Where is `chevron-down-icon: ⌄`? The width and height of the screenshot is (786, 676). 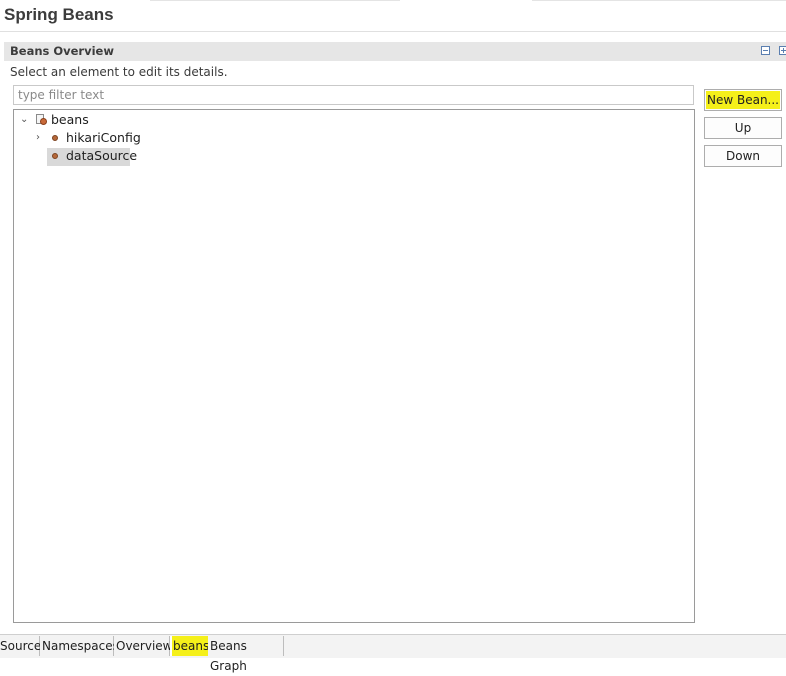 chevron-down-icon: ⌄ is located at coordinates (24, 119).